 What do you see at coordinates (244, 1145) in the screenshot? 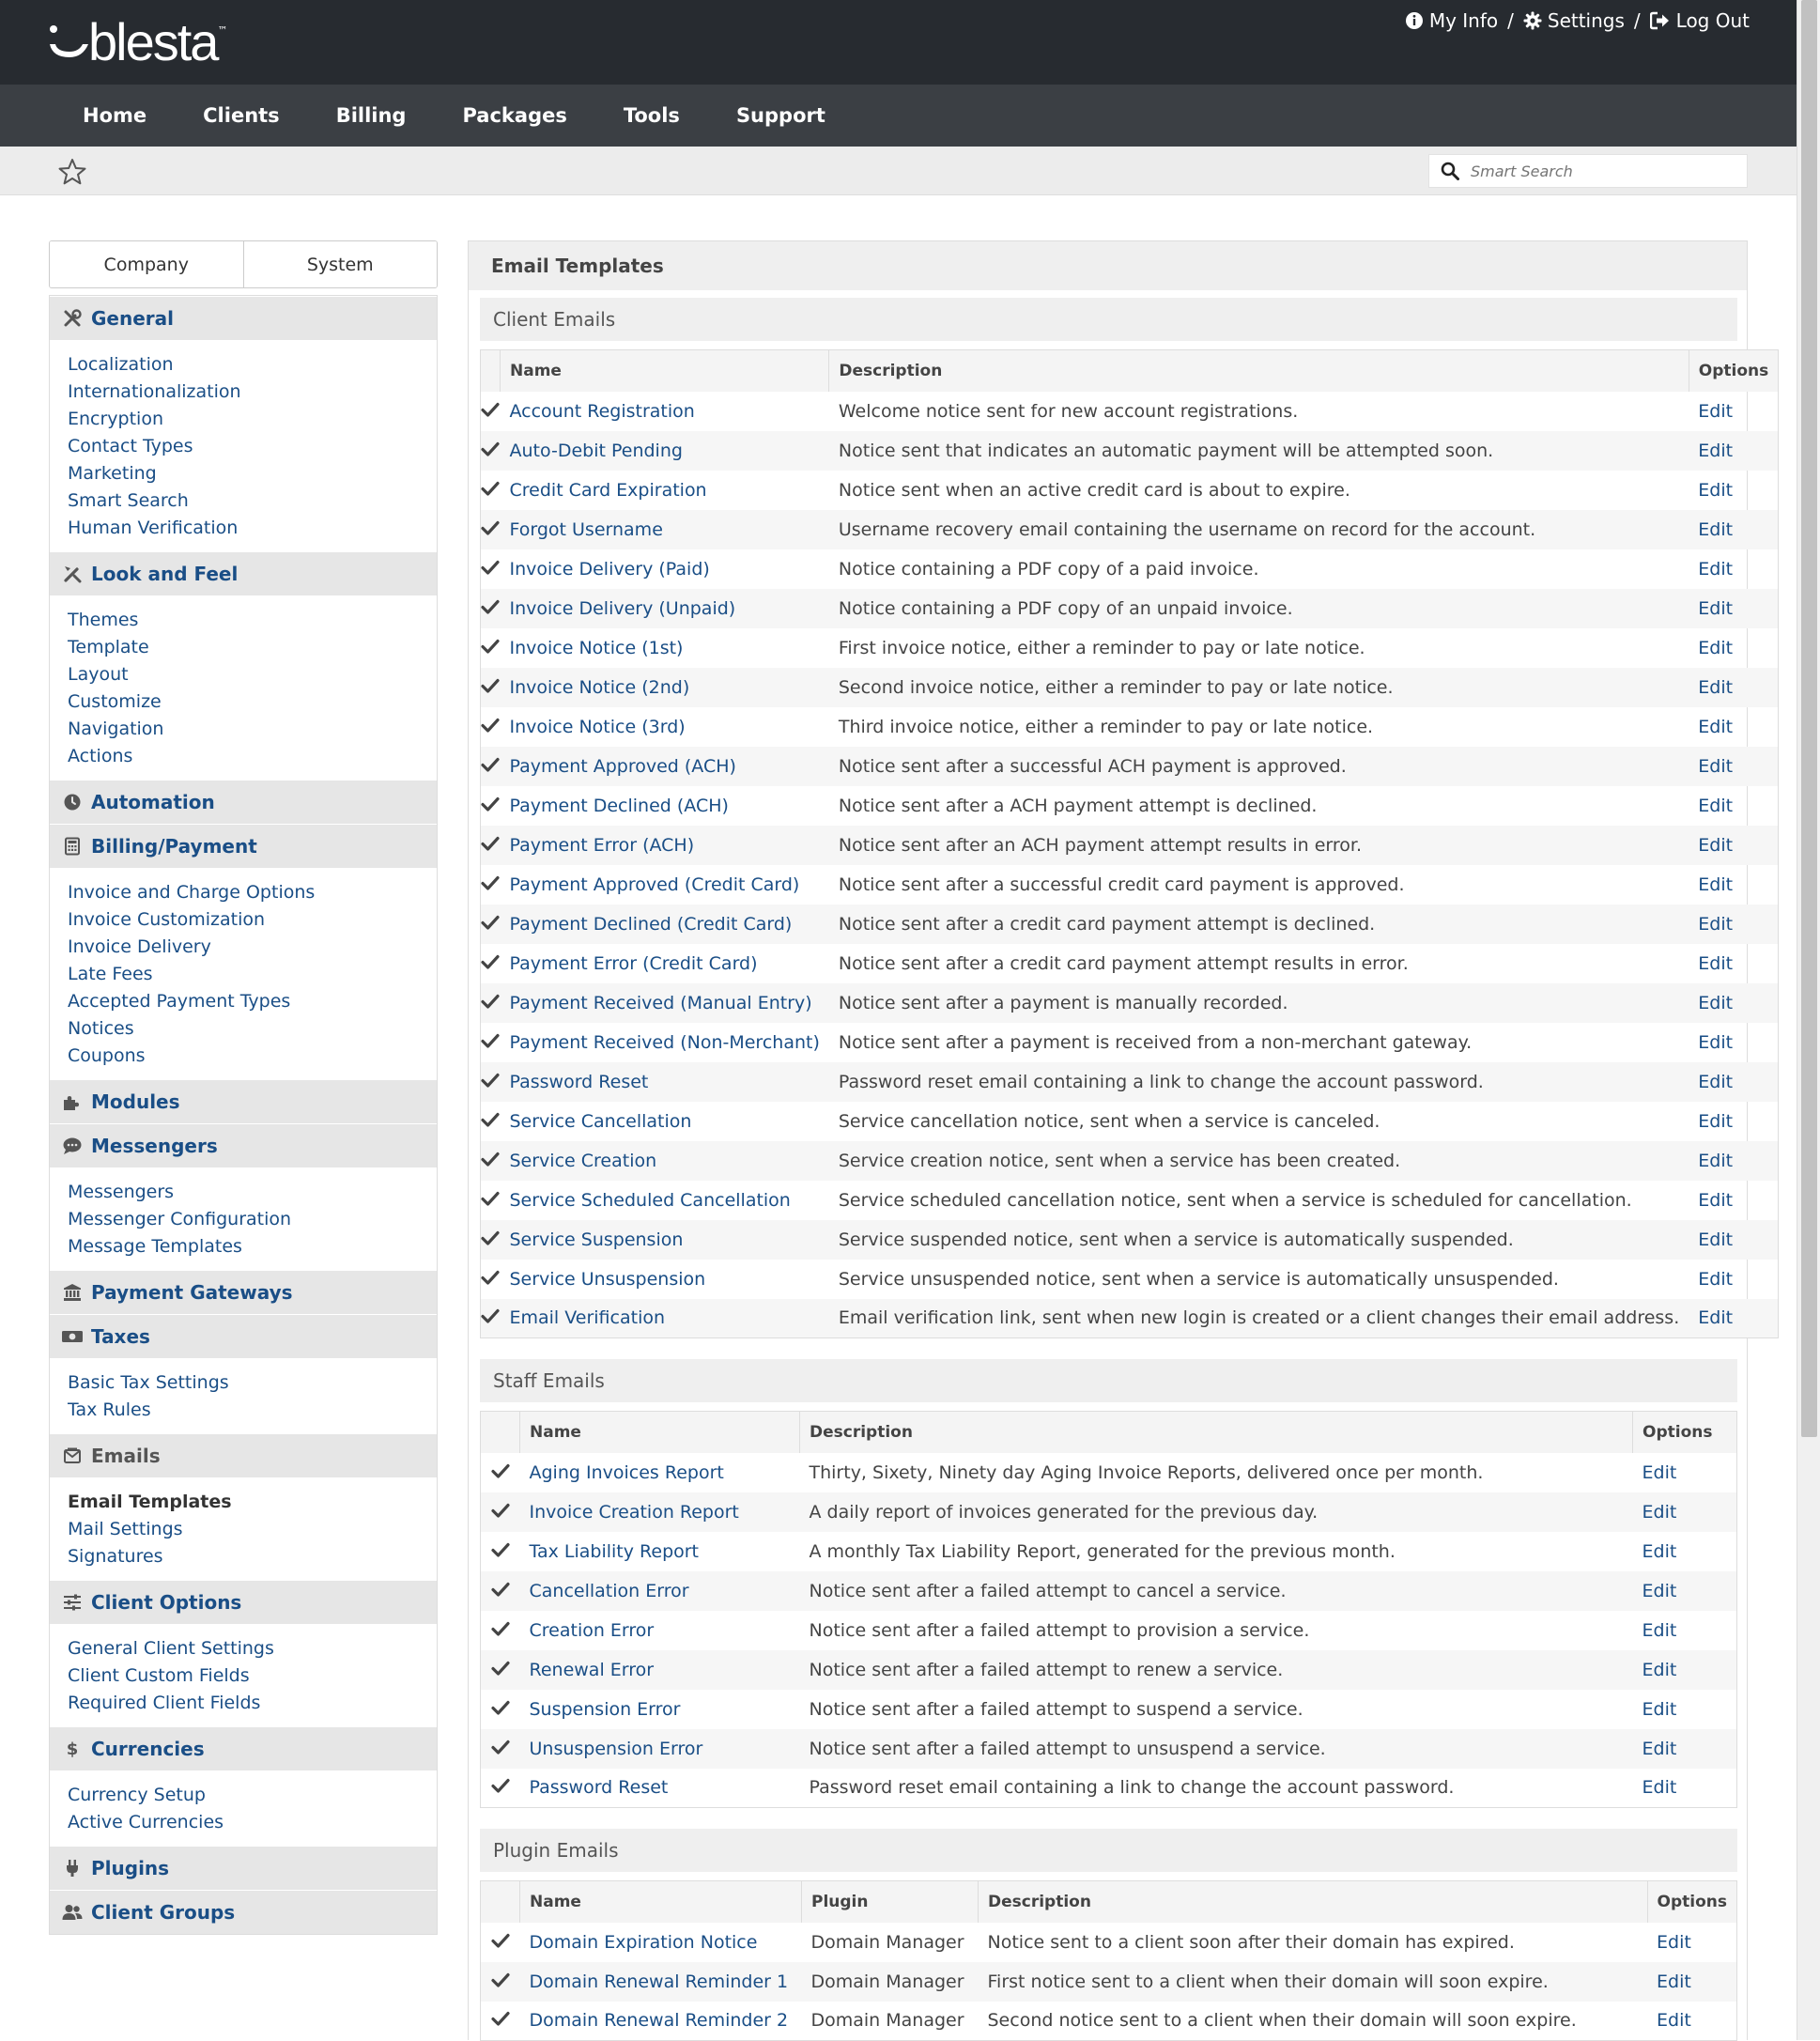
I see `sidebar-section-messengers: Messengers` at bounding box center [244, 1145].